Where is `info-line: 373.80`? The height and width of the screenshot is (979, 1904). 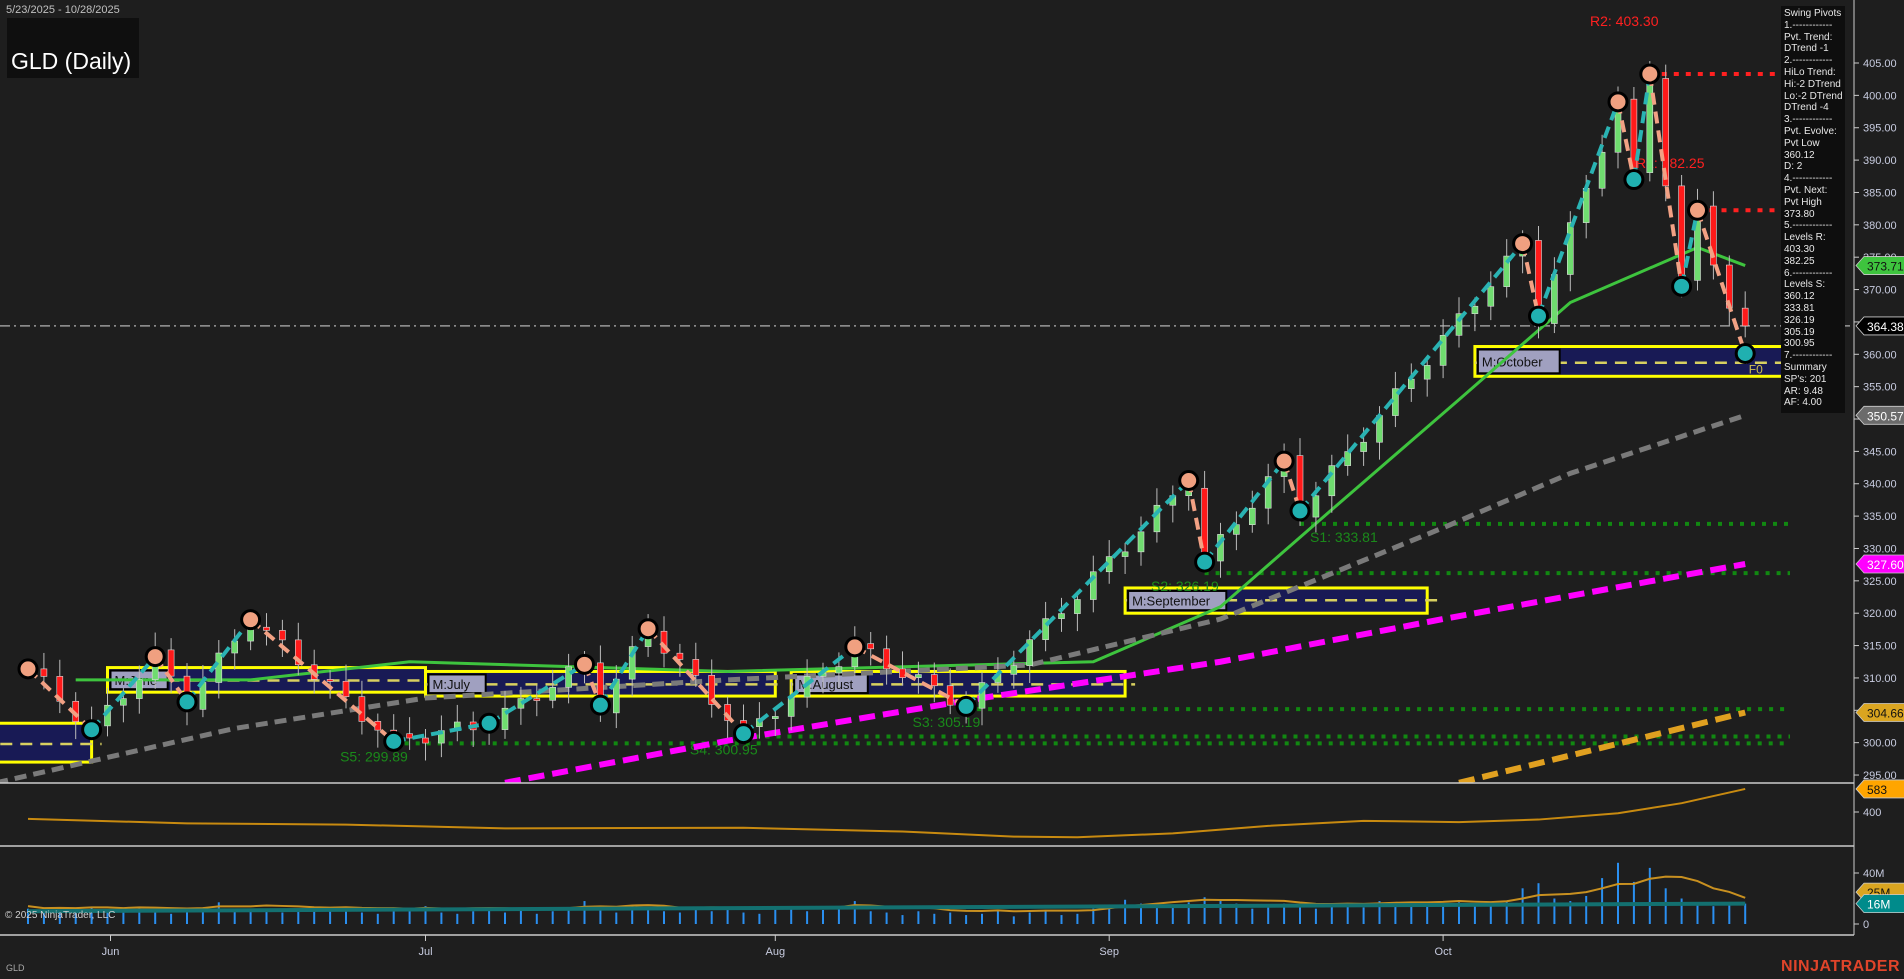
info-line: 373.80 is located at coordinates (1799, 214).